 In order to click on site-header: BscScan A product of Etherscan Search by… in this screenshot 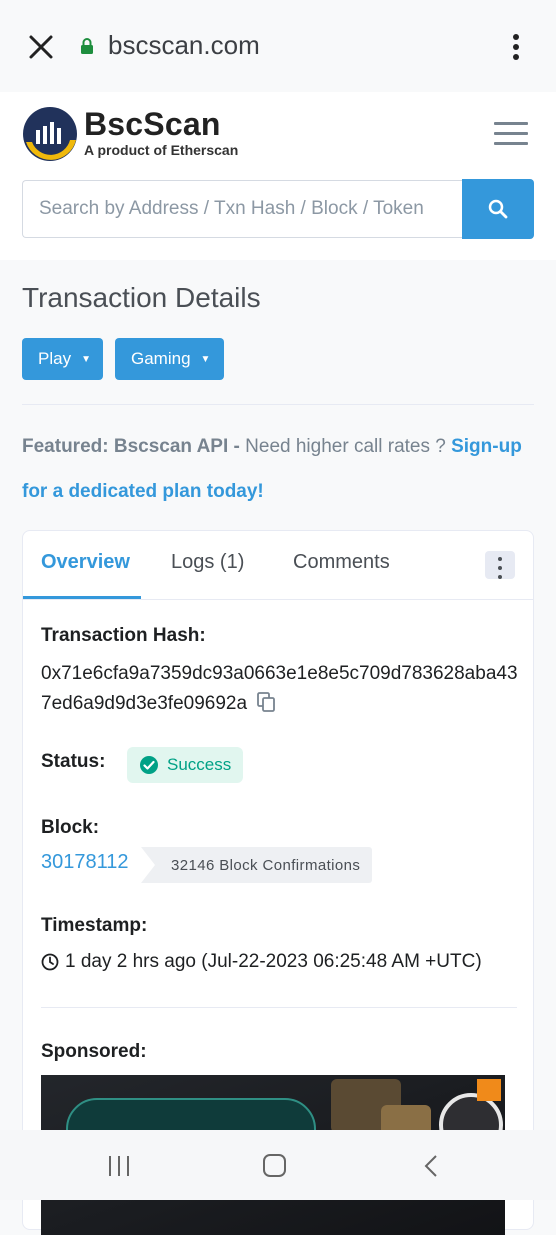, I will do `click(278, 176)`.